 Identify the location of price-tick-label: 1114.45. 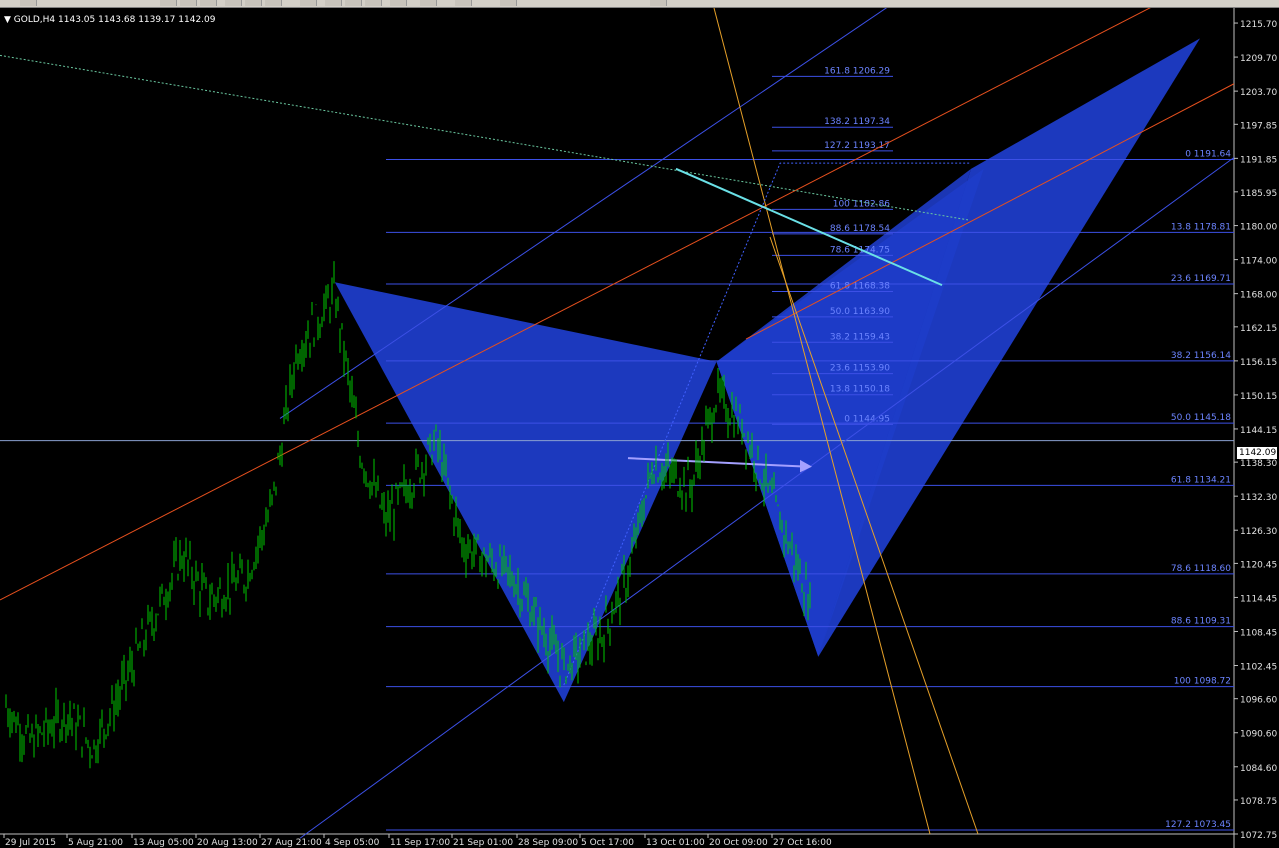
(1258, 599).